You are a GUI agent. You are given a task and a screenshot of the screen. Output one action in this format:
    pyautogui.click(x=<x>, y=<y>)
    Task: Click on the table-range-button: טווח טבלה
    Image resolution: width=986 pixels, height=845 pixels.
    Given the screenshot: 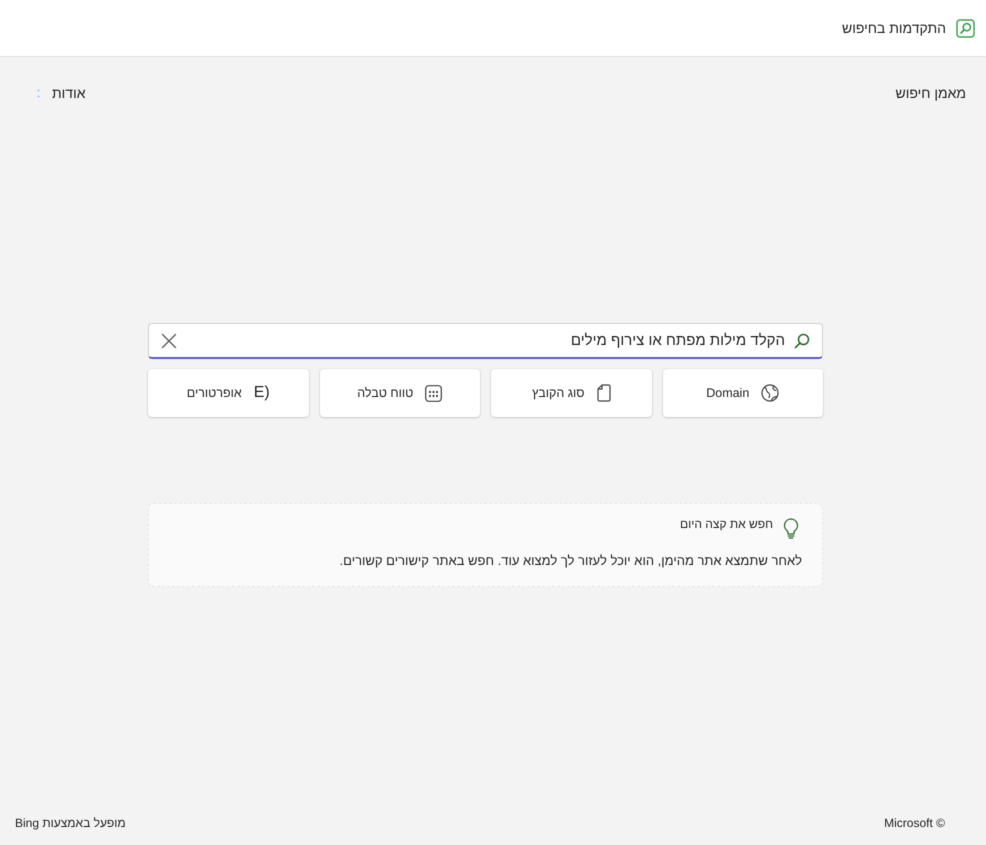 What is the action you would take?
    pyautogui.click(x=400, y=393)
    